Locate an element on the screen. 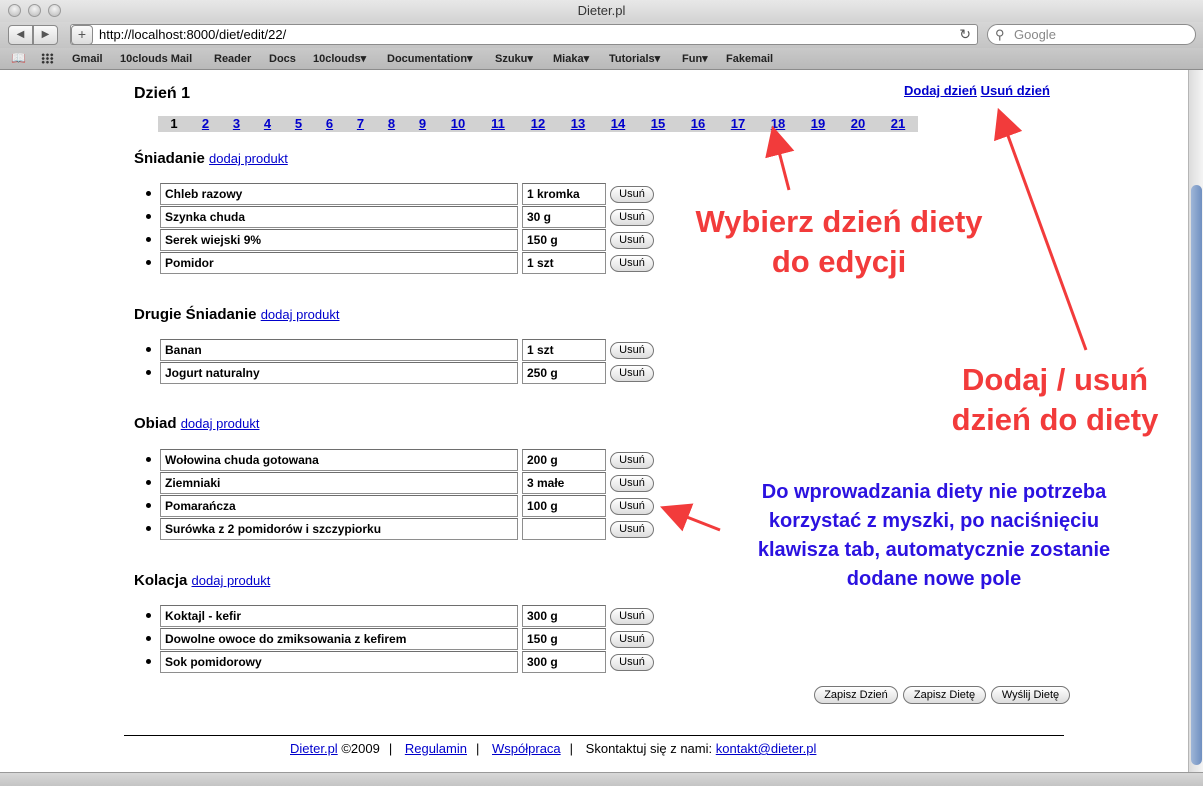  top-sites-grid-icon is located at coordinates (47, 58).